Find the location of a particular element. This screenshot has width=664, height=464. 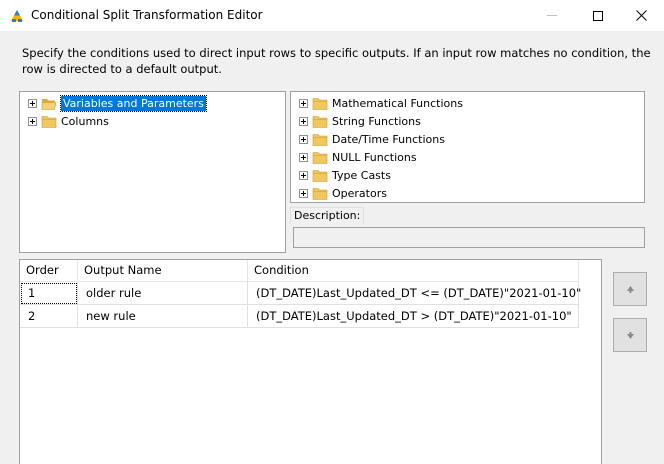

tree-item-columns: Columns is located at coordinates (68, 121).